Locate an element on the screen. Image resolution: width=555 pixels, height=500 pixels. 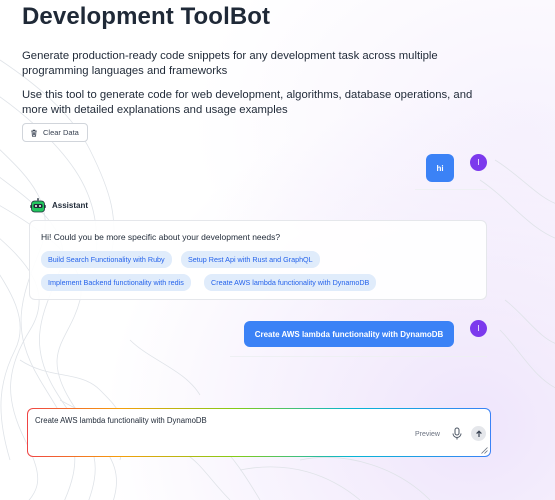
clear-data-button: Clear Data is located at coordinates (55, 132).